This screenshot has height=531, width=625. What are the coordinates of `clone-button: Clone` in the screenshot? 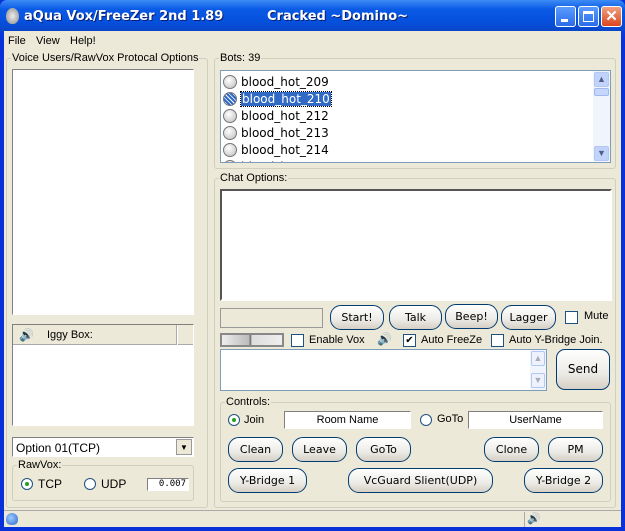 It's located at (511, 449).